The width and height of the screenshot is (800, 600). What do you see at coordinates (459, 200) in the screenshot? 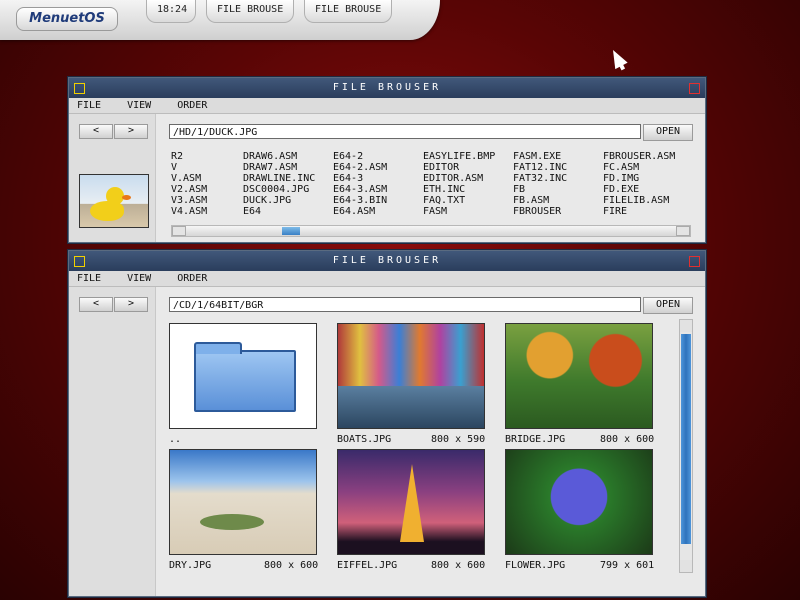
I see `list-item: FAQ.TXT` at bounding box center [459, 200].